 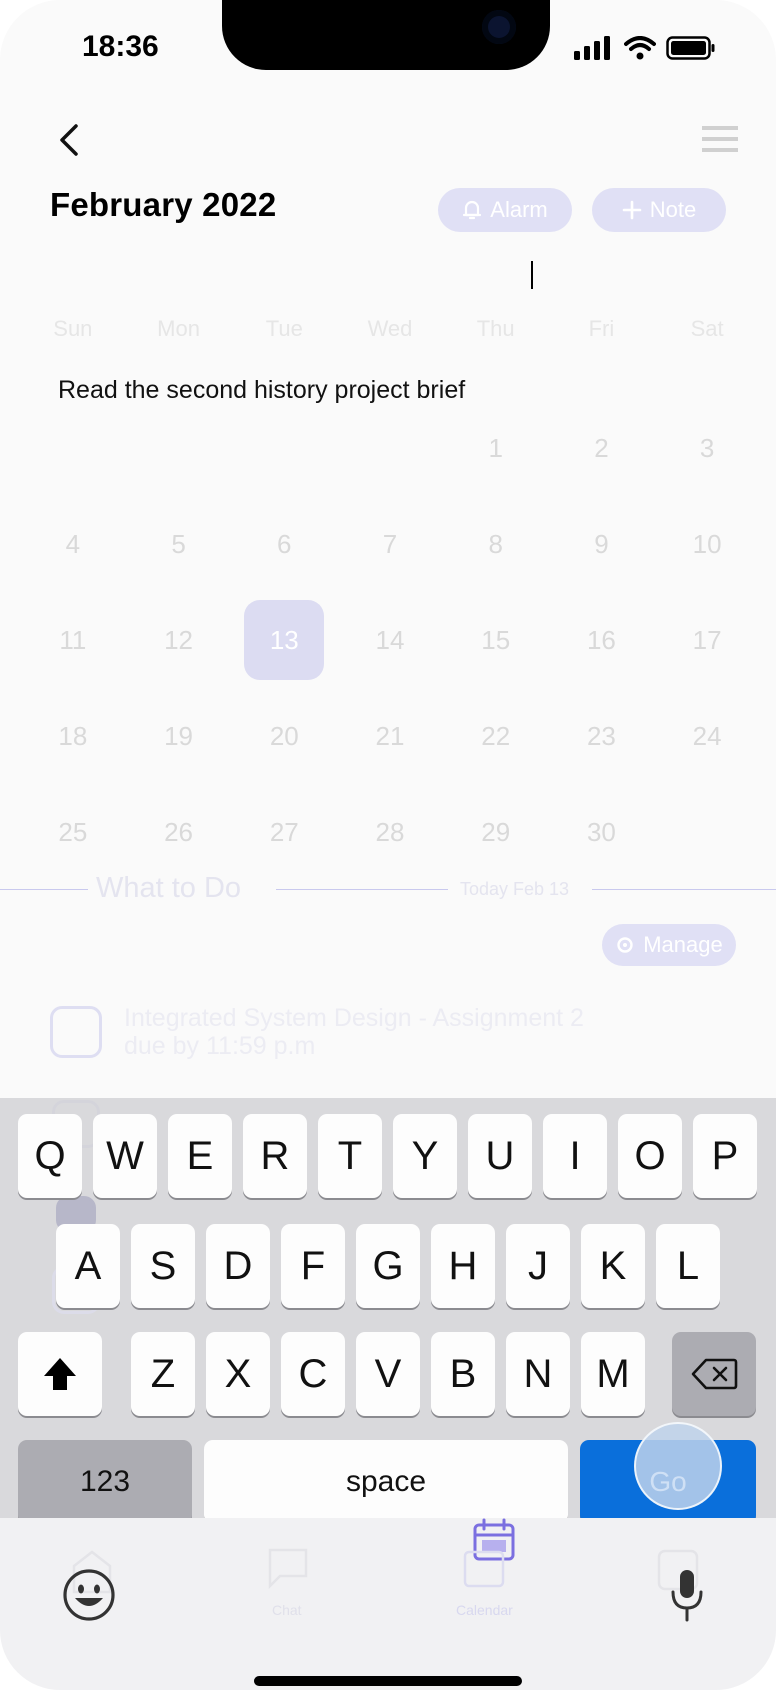 I want to click on calendar-day: 17, so click(x=707, y=640).